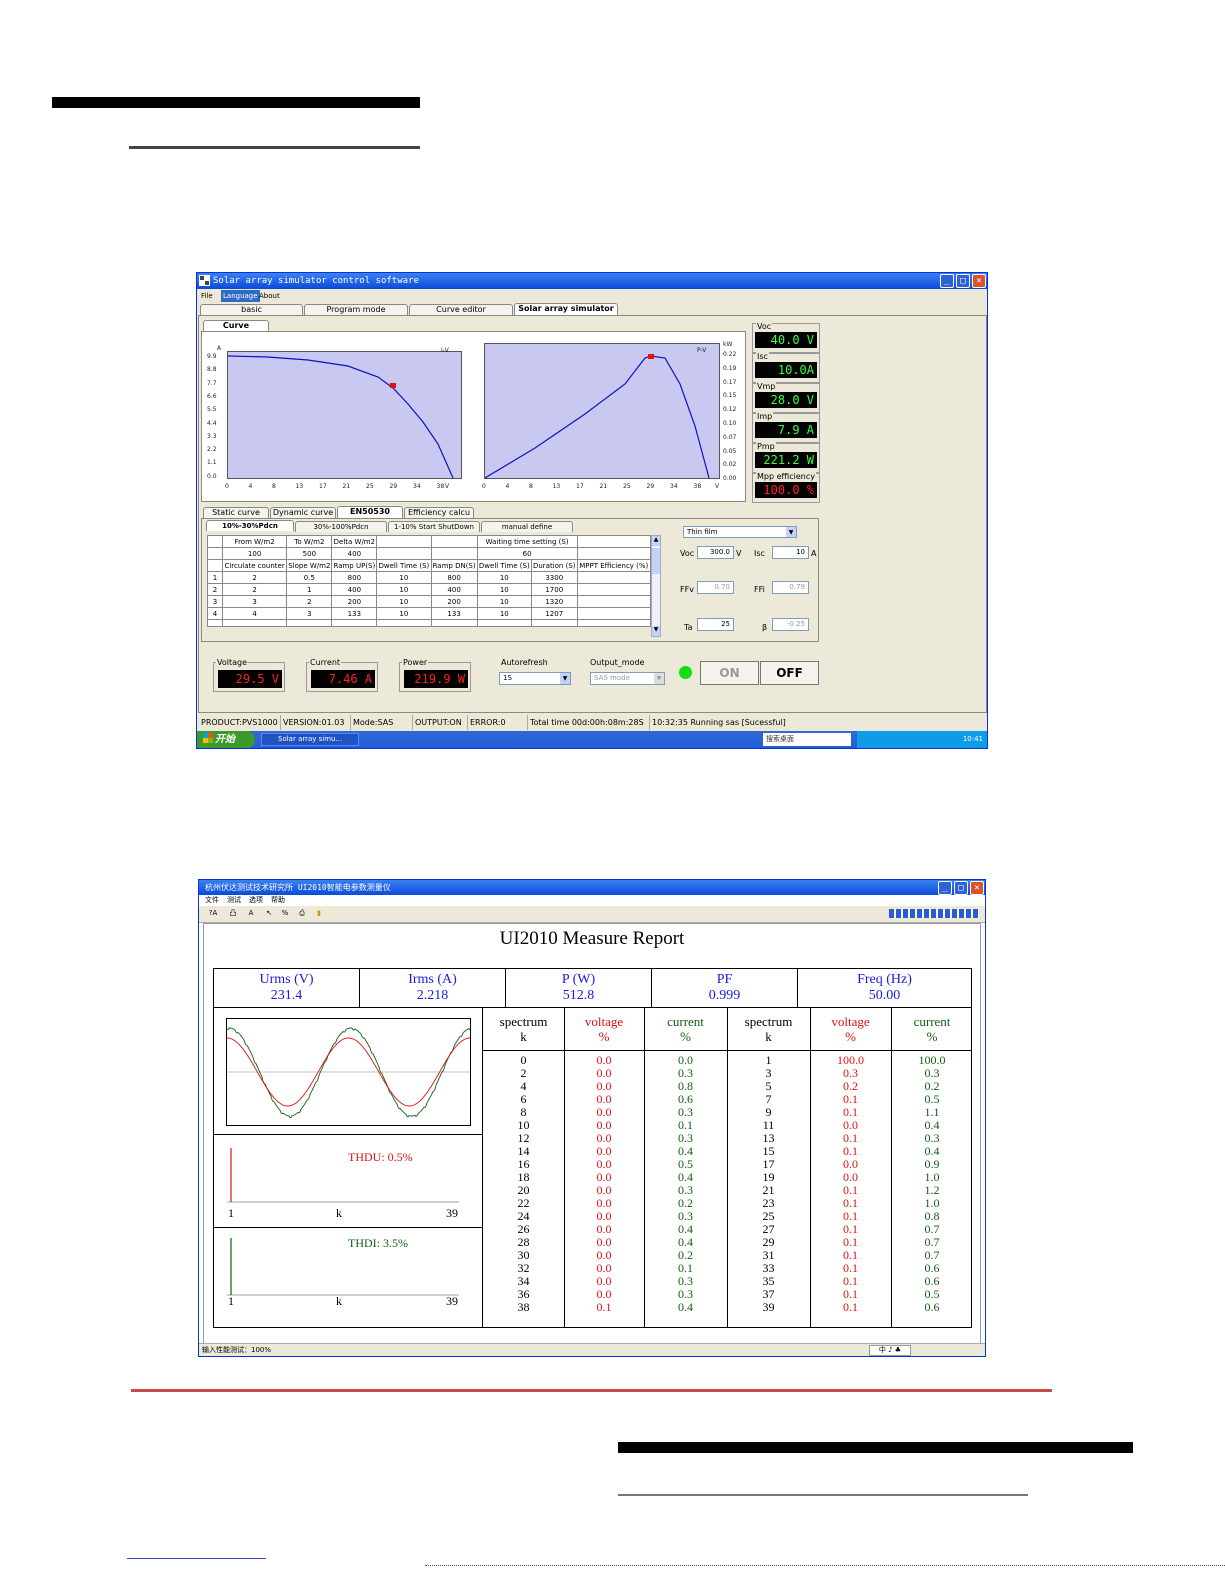 This screenshot has height=1585, width=1225. Describe the element at coordinates (527, 526) in the screenshot. I see `tab-manual-define: manual define` at that location.